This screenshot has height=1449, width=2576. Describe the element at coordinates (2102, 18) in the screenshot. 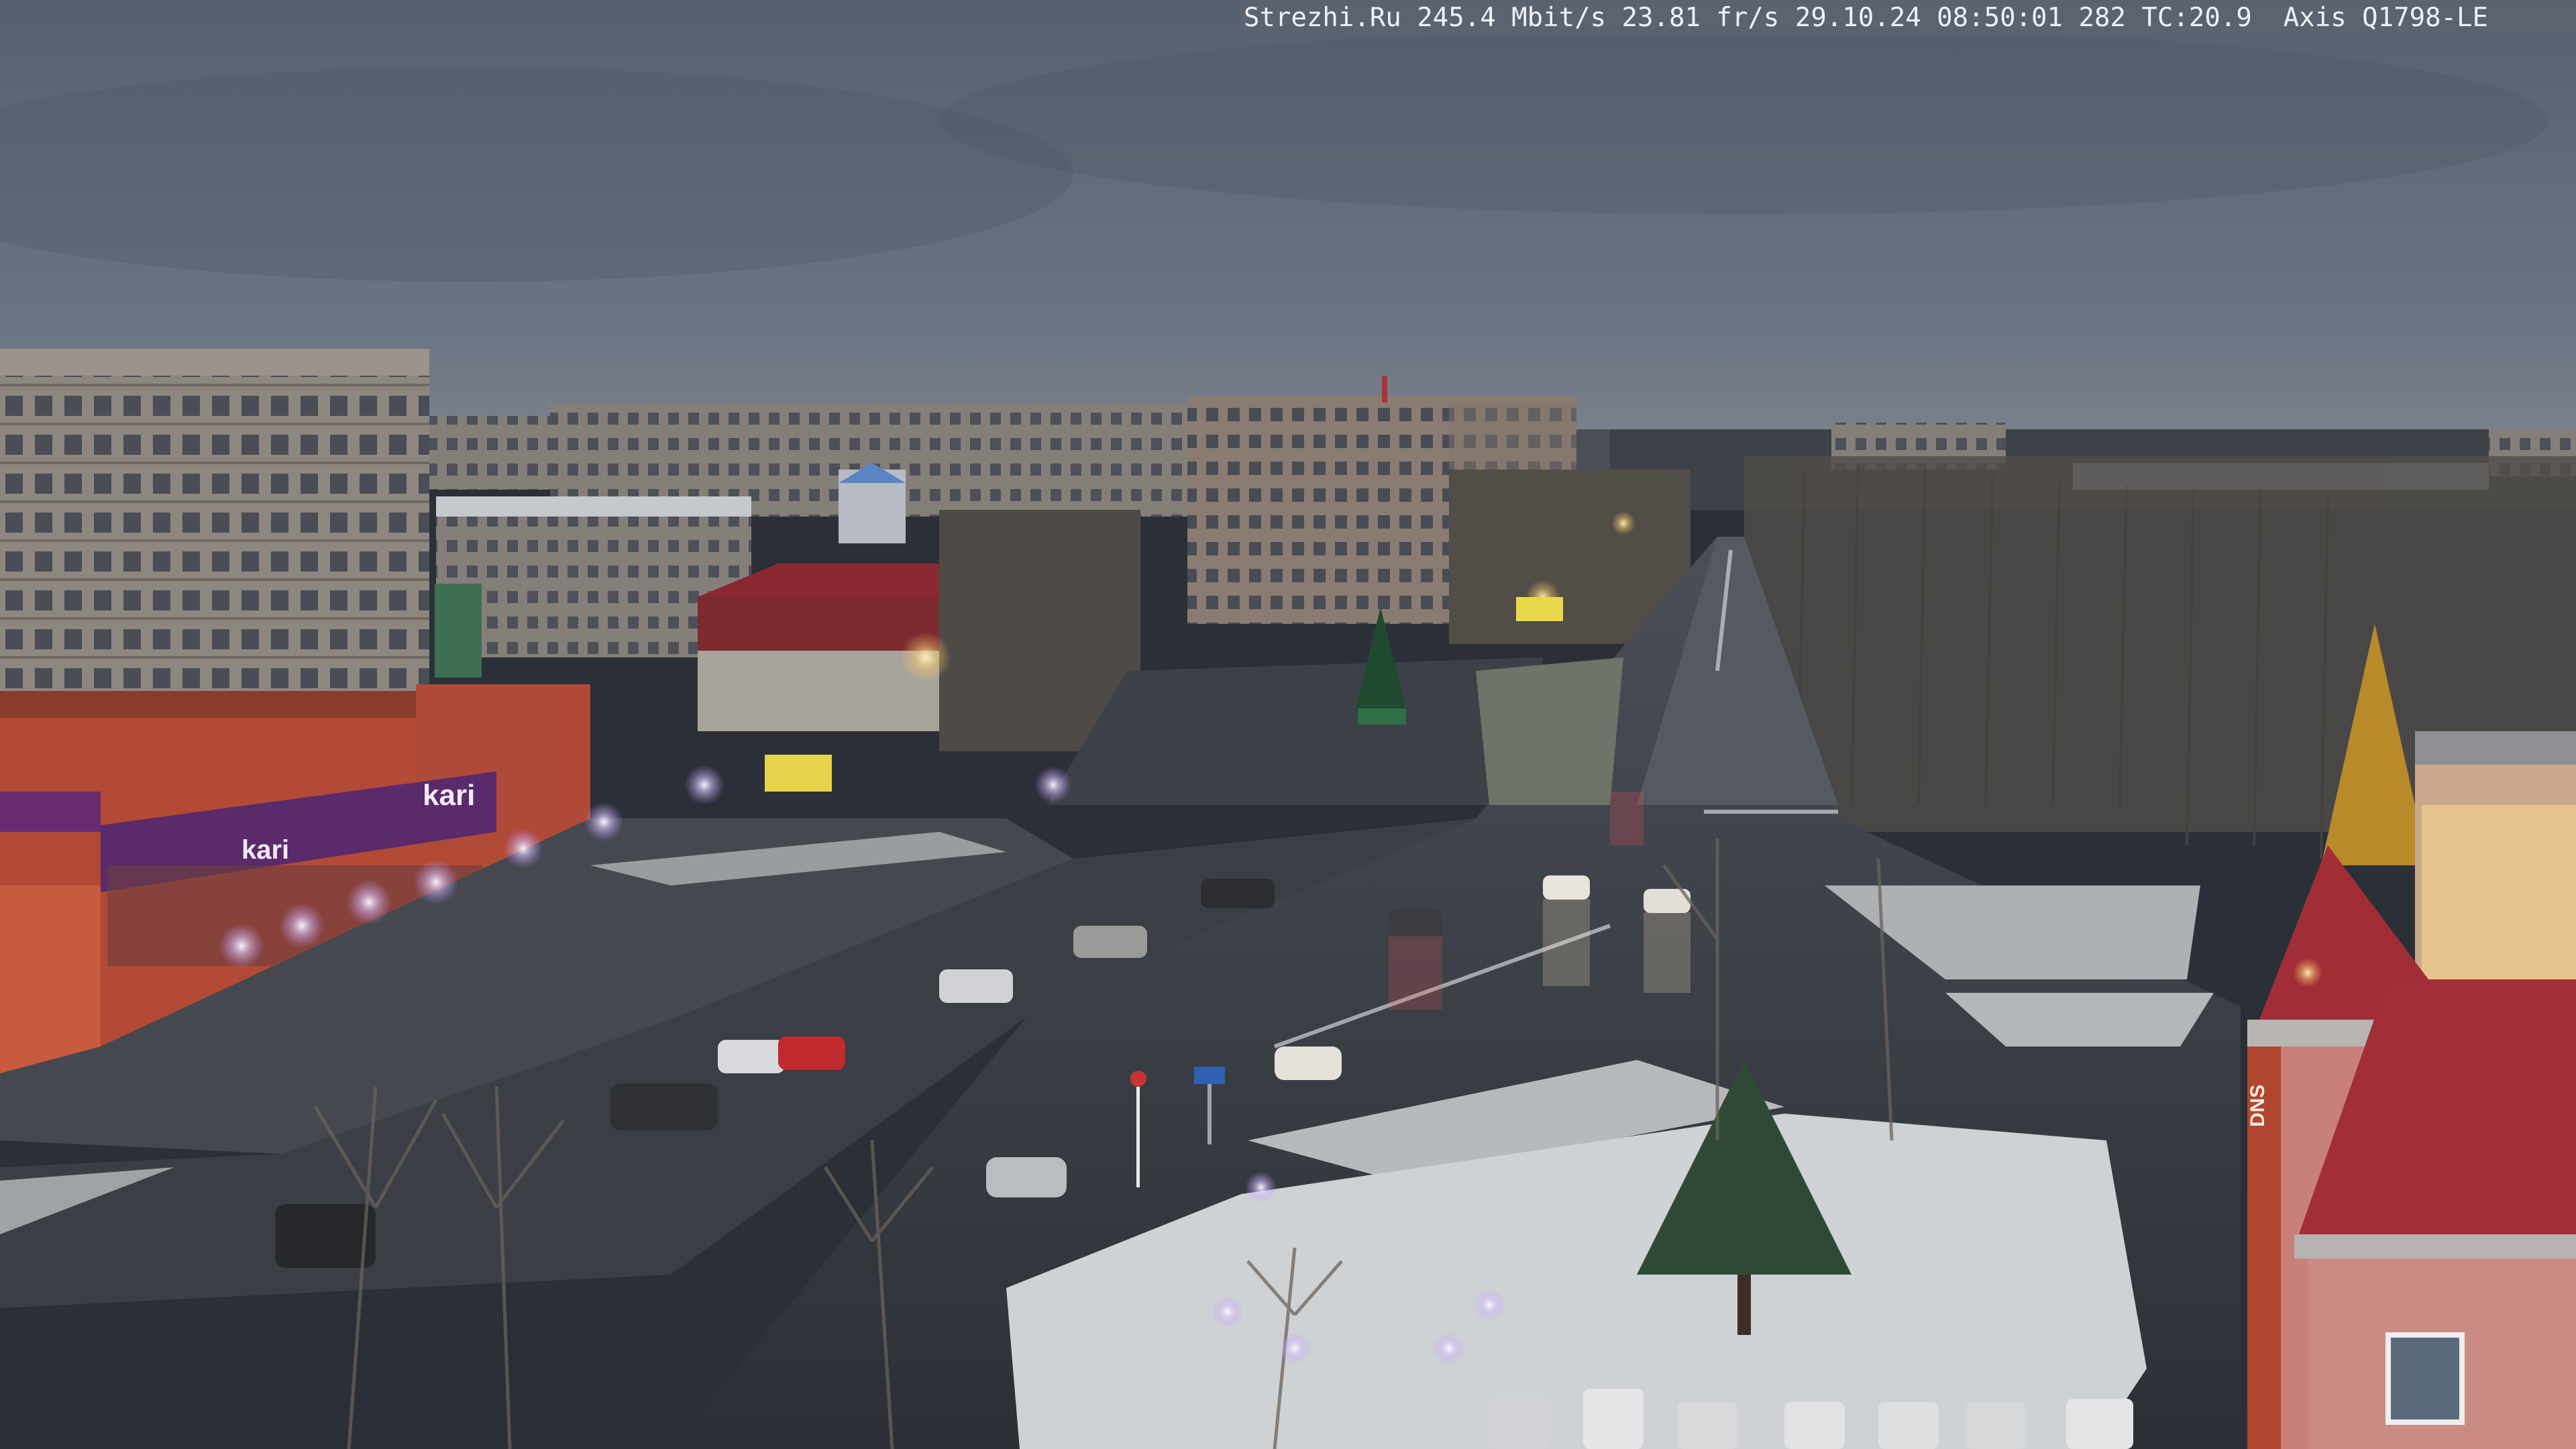

I see `osd-frame-counter: 282` at that location.